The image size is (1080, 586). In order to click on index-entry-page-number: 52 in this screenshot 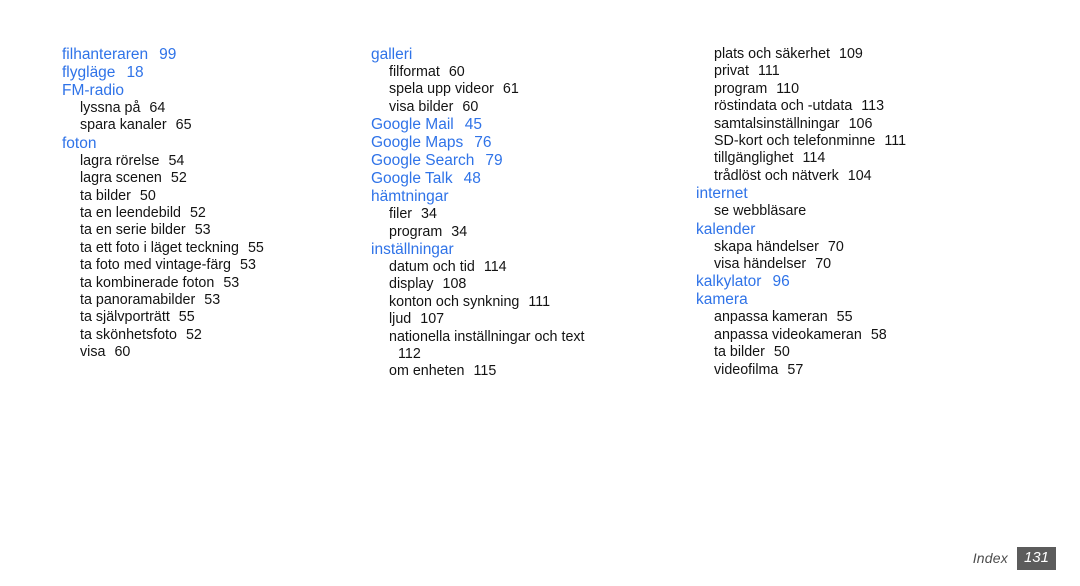, I will do `click(193, 334)`.